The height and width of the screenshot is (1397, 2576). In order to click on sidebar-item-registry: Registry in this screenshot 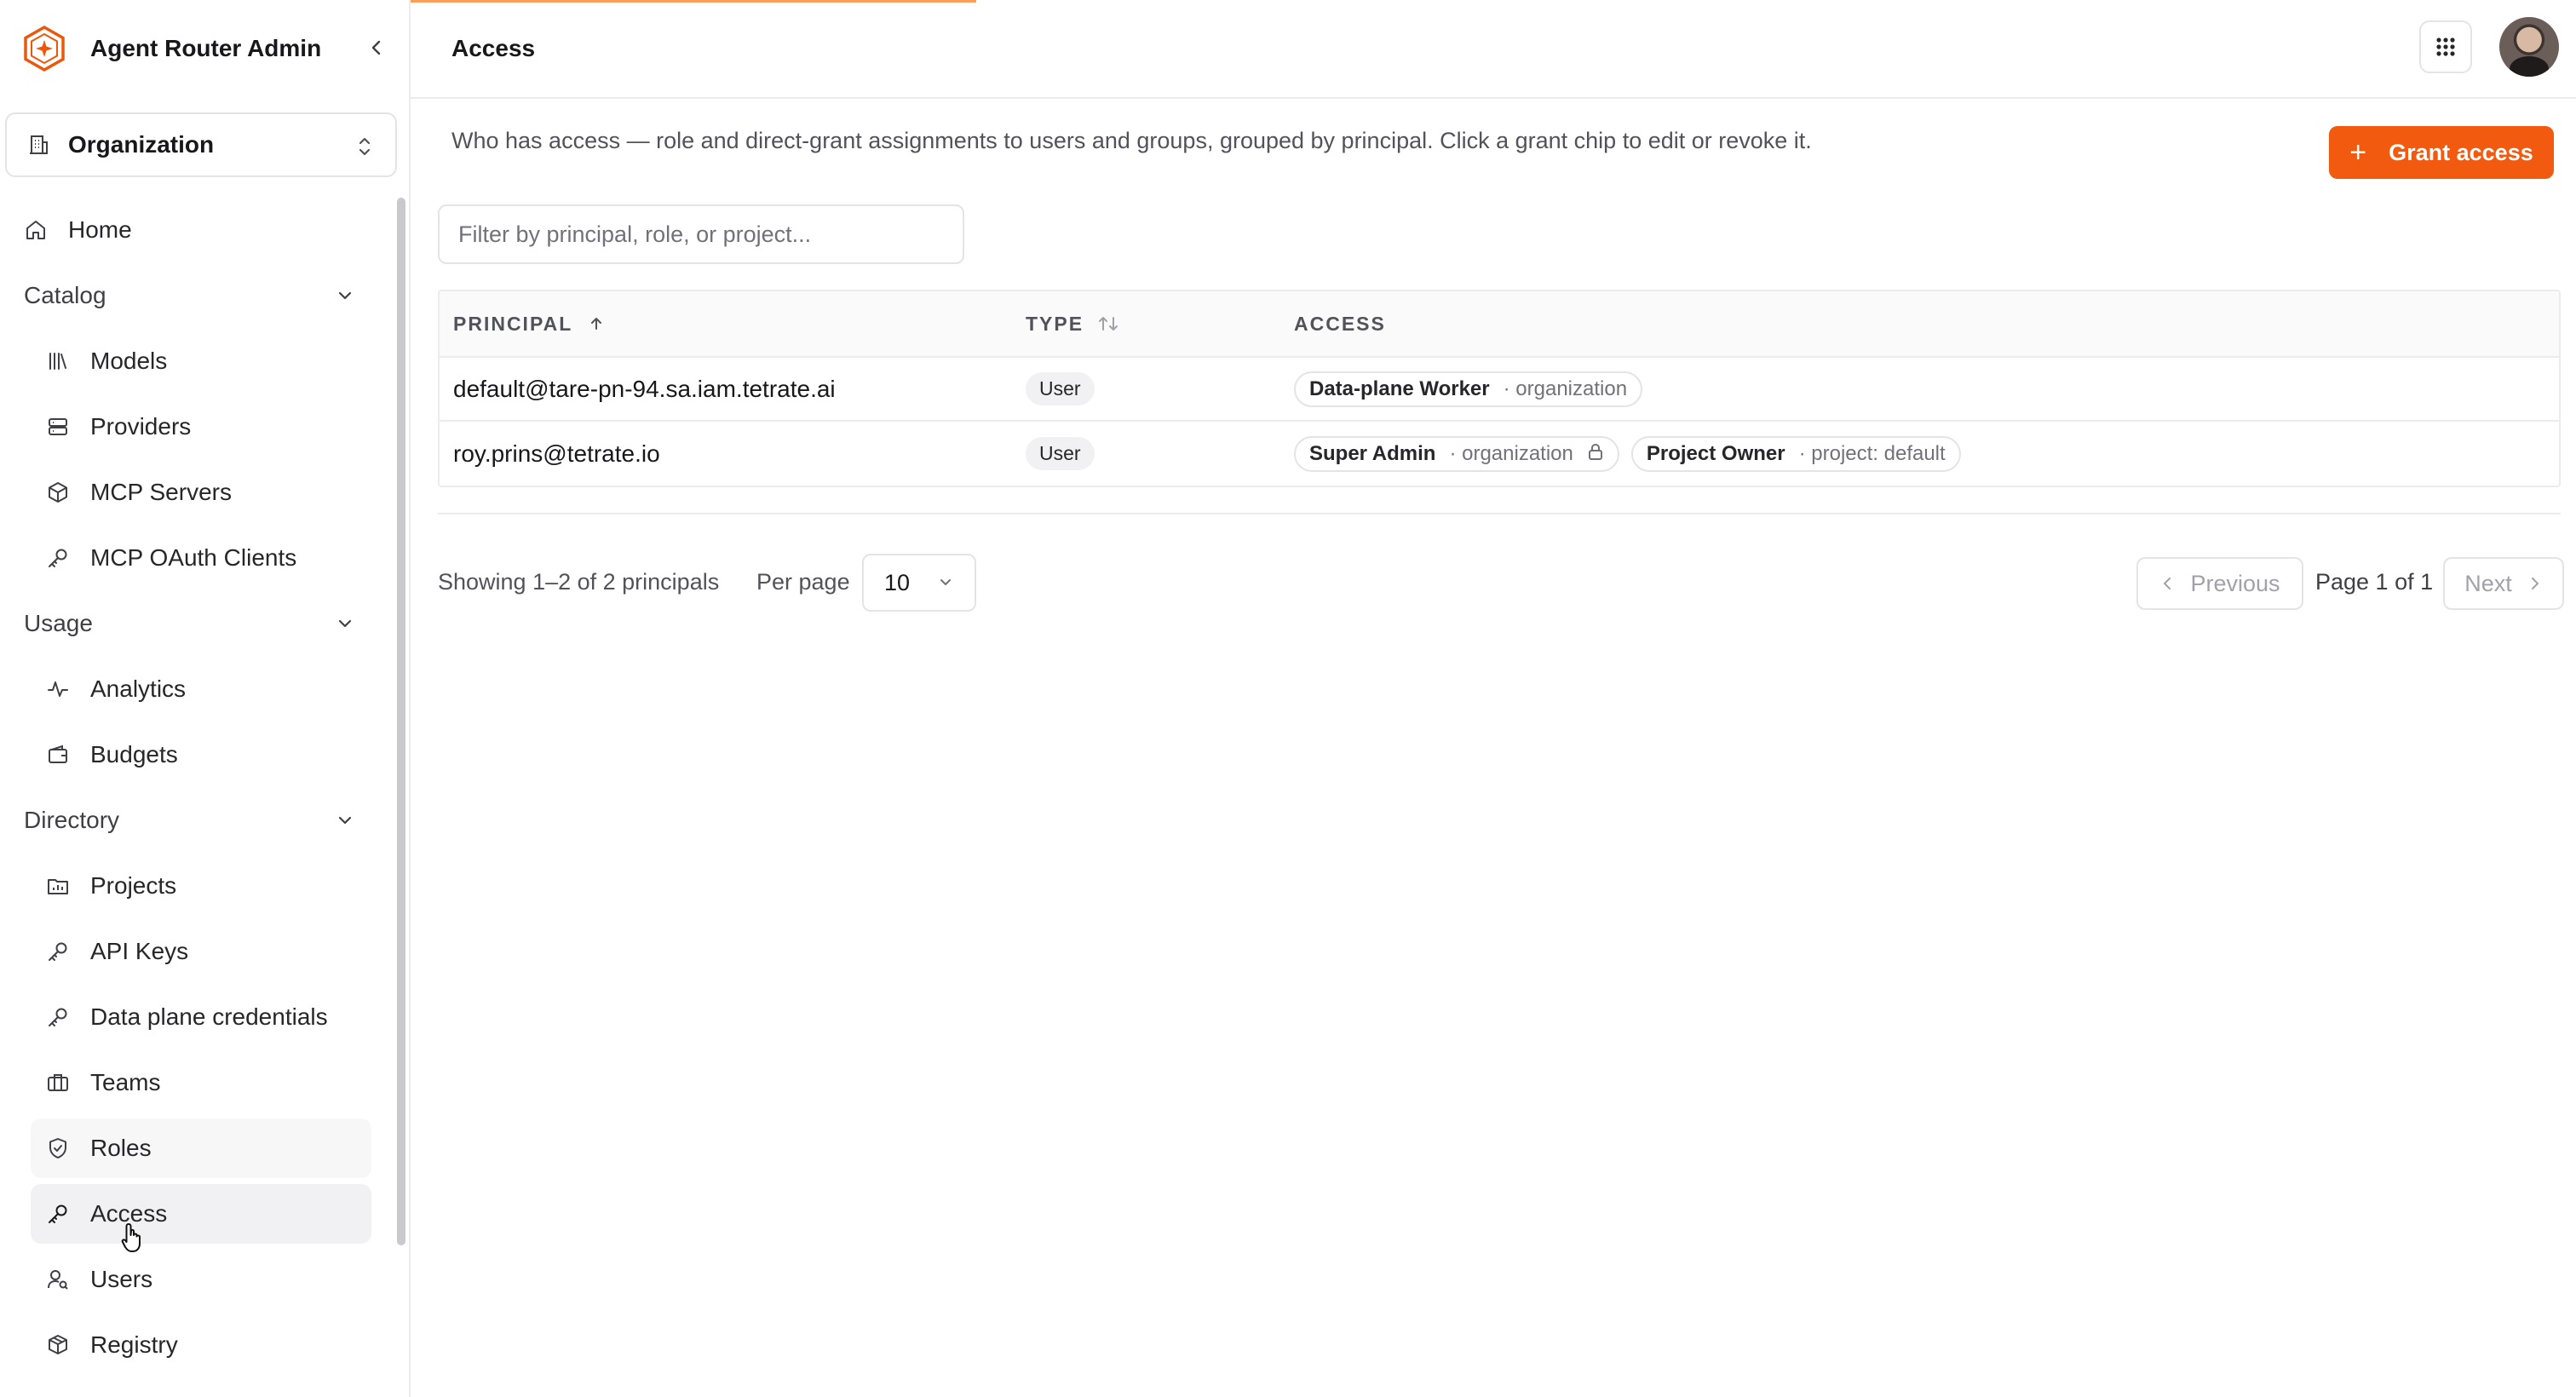, I will do `click(201, 1345)`.